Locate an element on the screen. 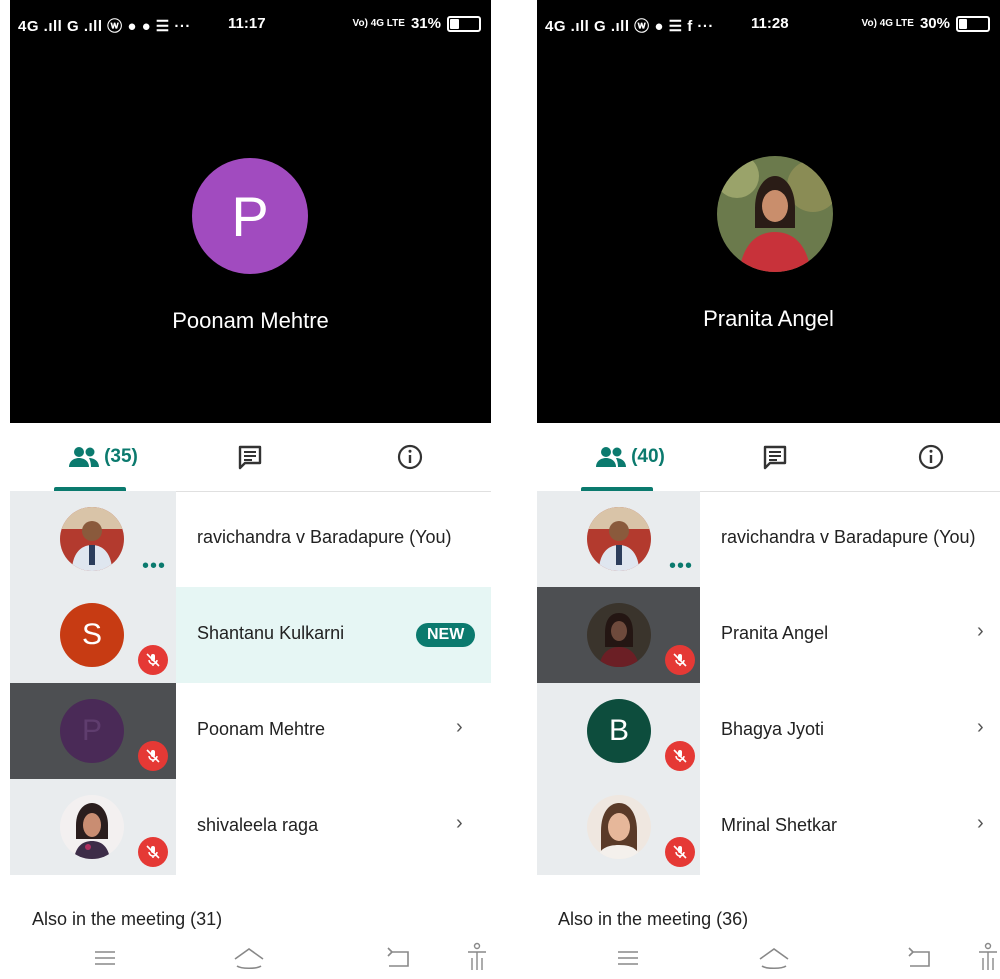 The height and width of the screenshot is (979, 1000). tab-bar: (35) is located at coordinates (250, 457).